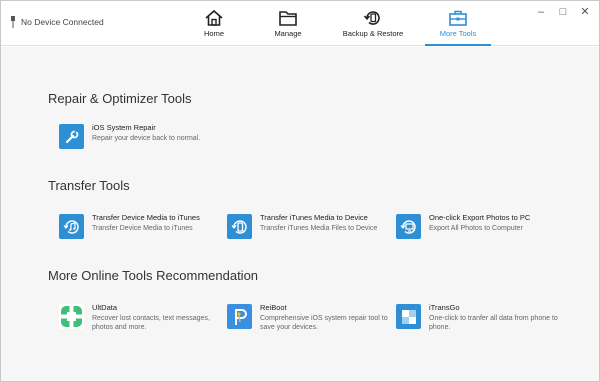  What do you see at coordinates (585, 12) in the screenshot?
I see `close-icon: ✕` at bounding box center [585, 12].